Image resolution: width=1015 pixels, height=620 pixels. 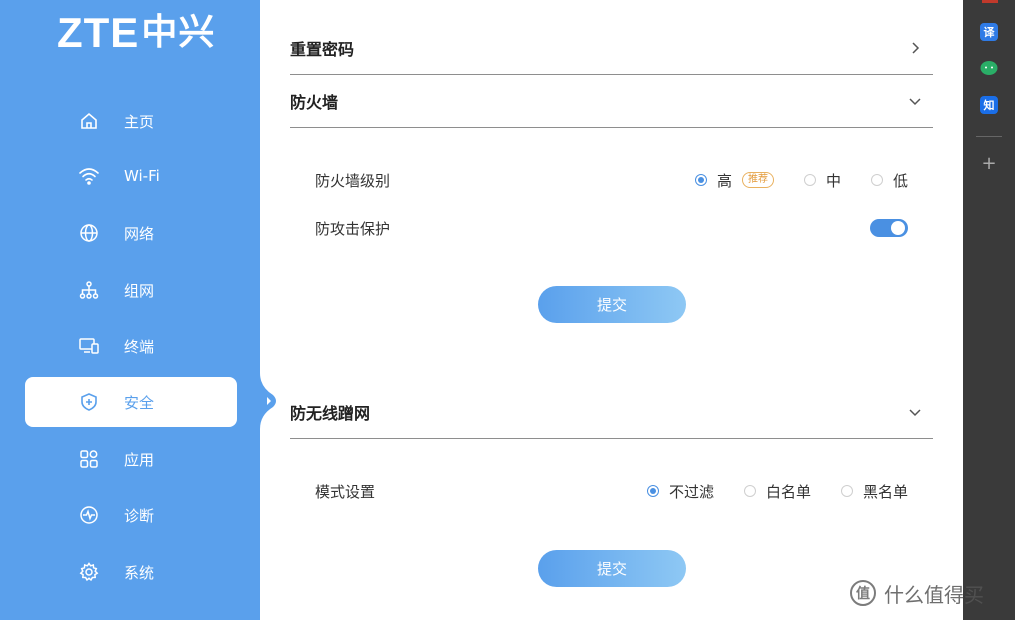 I want to click on recommended-badge: 推荐, so click(x=757, y=180).